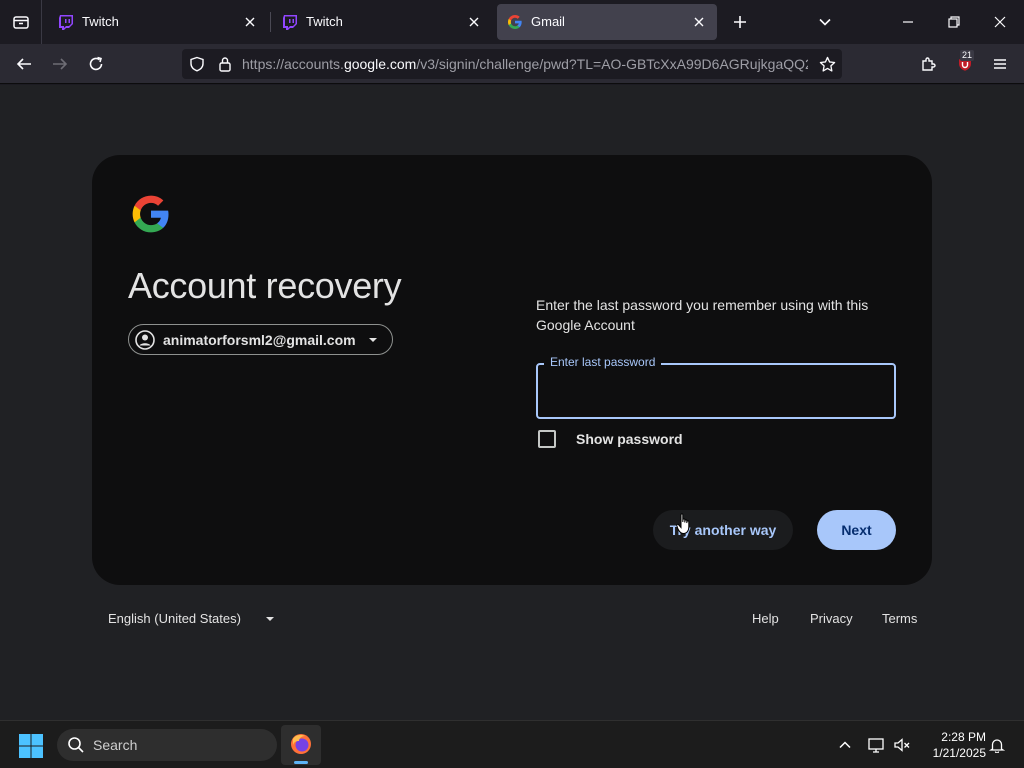 The width and height of the screenshot is (1024, 768). I want to click on chevron-up-icon, so click(845, 745).